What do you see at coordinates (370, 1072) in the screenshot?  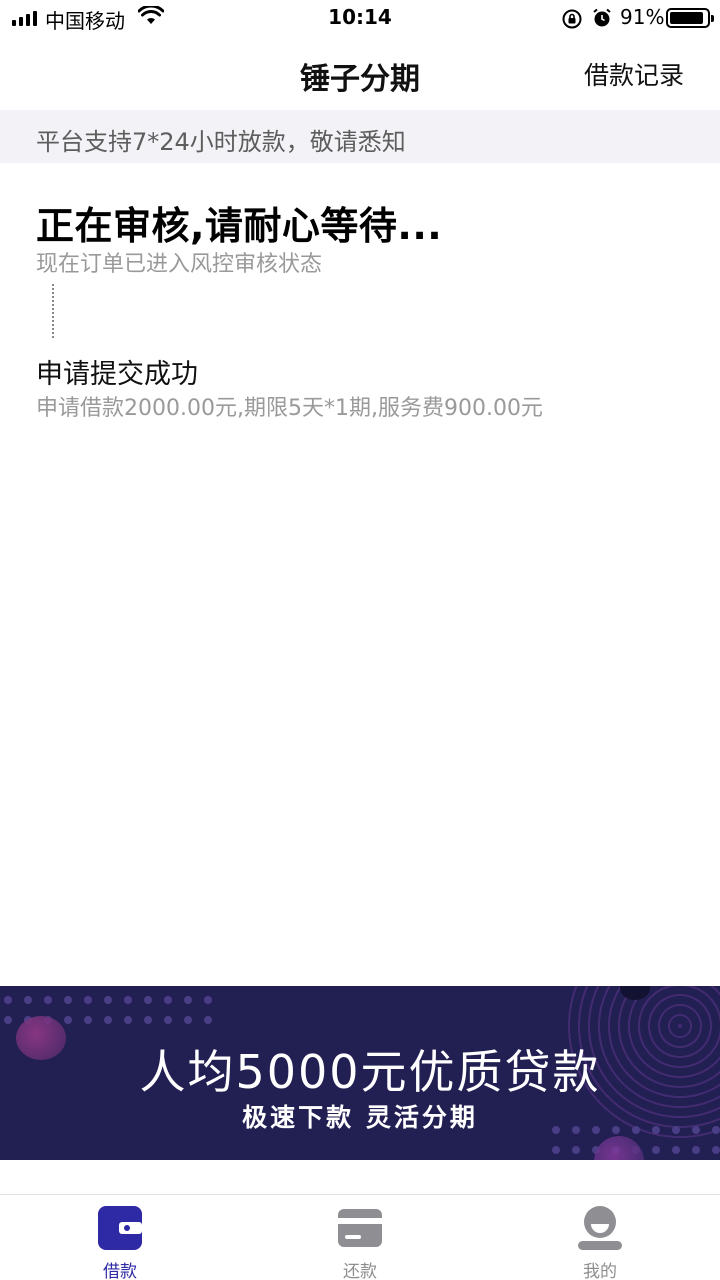 I see `banner-title: 人均5000元优质贷款` at bounding box center [370, 1072].